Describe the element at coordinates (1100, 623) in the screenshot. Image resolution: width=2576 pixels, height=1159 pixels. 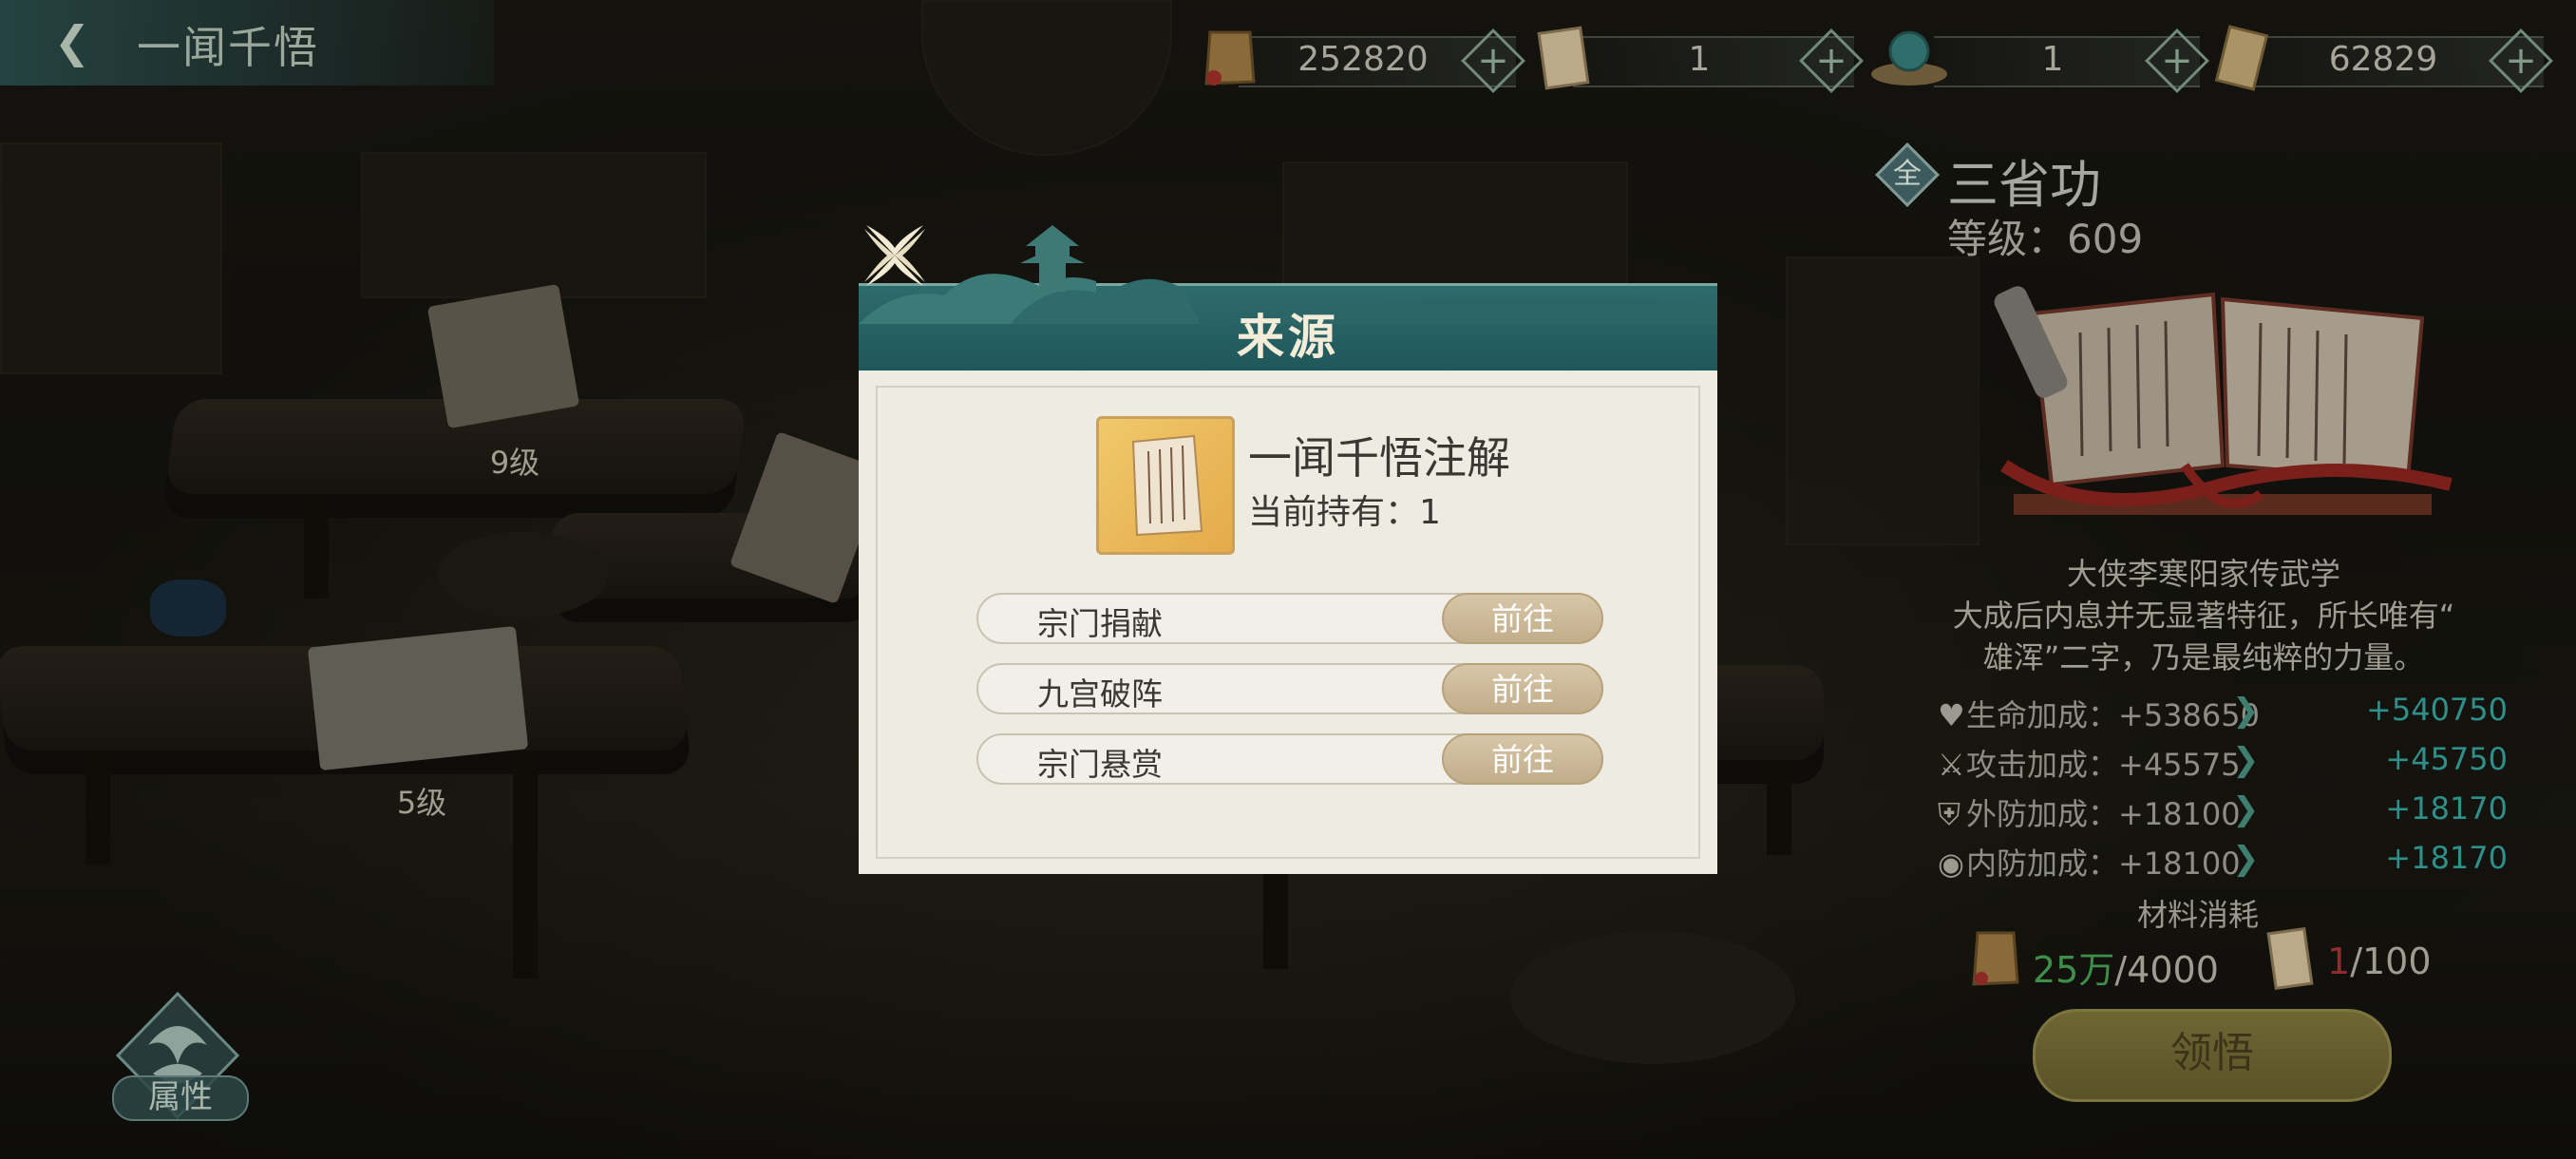
I see `source-name: 宗门捐献` at that location.